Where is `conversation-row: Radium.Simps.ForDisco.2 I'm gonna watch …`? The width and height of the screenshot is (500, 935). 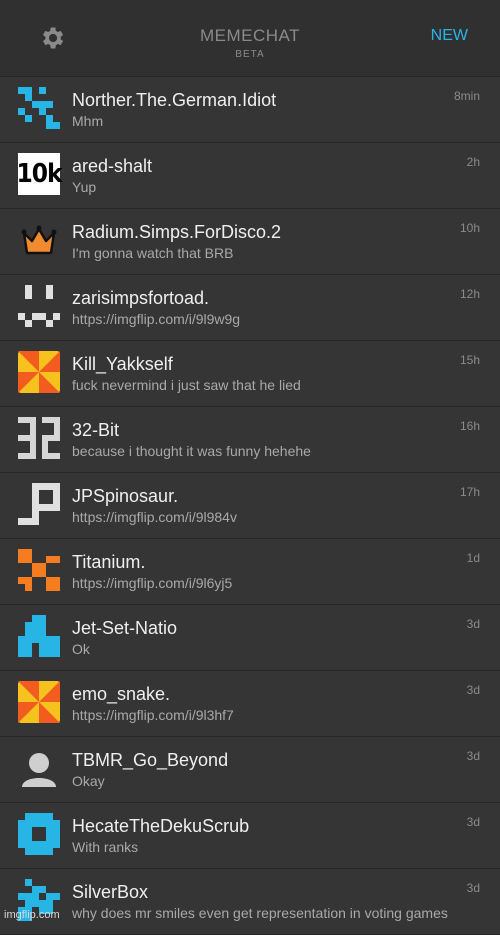 conversation-row: Radium.Simps.ForDisco.2 I'm gonna watch … is located at coordinates (250, 242).